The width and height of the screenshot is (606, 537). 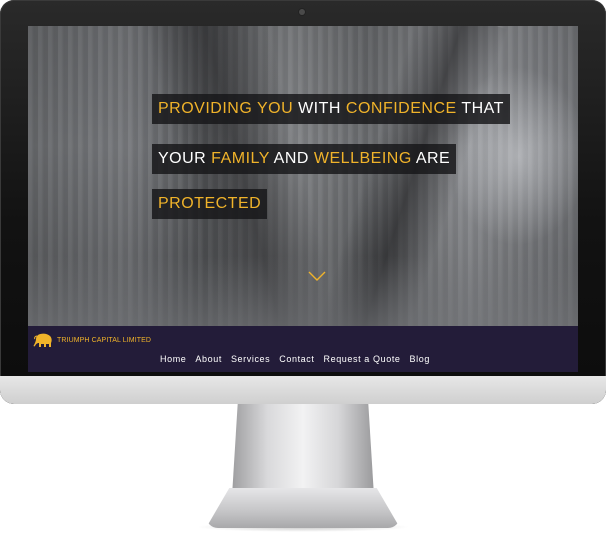 What do you see at coordinates (250, 359) in the screenshot?
I see `nav-item-services: Services` at bounding box center [250, 359].